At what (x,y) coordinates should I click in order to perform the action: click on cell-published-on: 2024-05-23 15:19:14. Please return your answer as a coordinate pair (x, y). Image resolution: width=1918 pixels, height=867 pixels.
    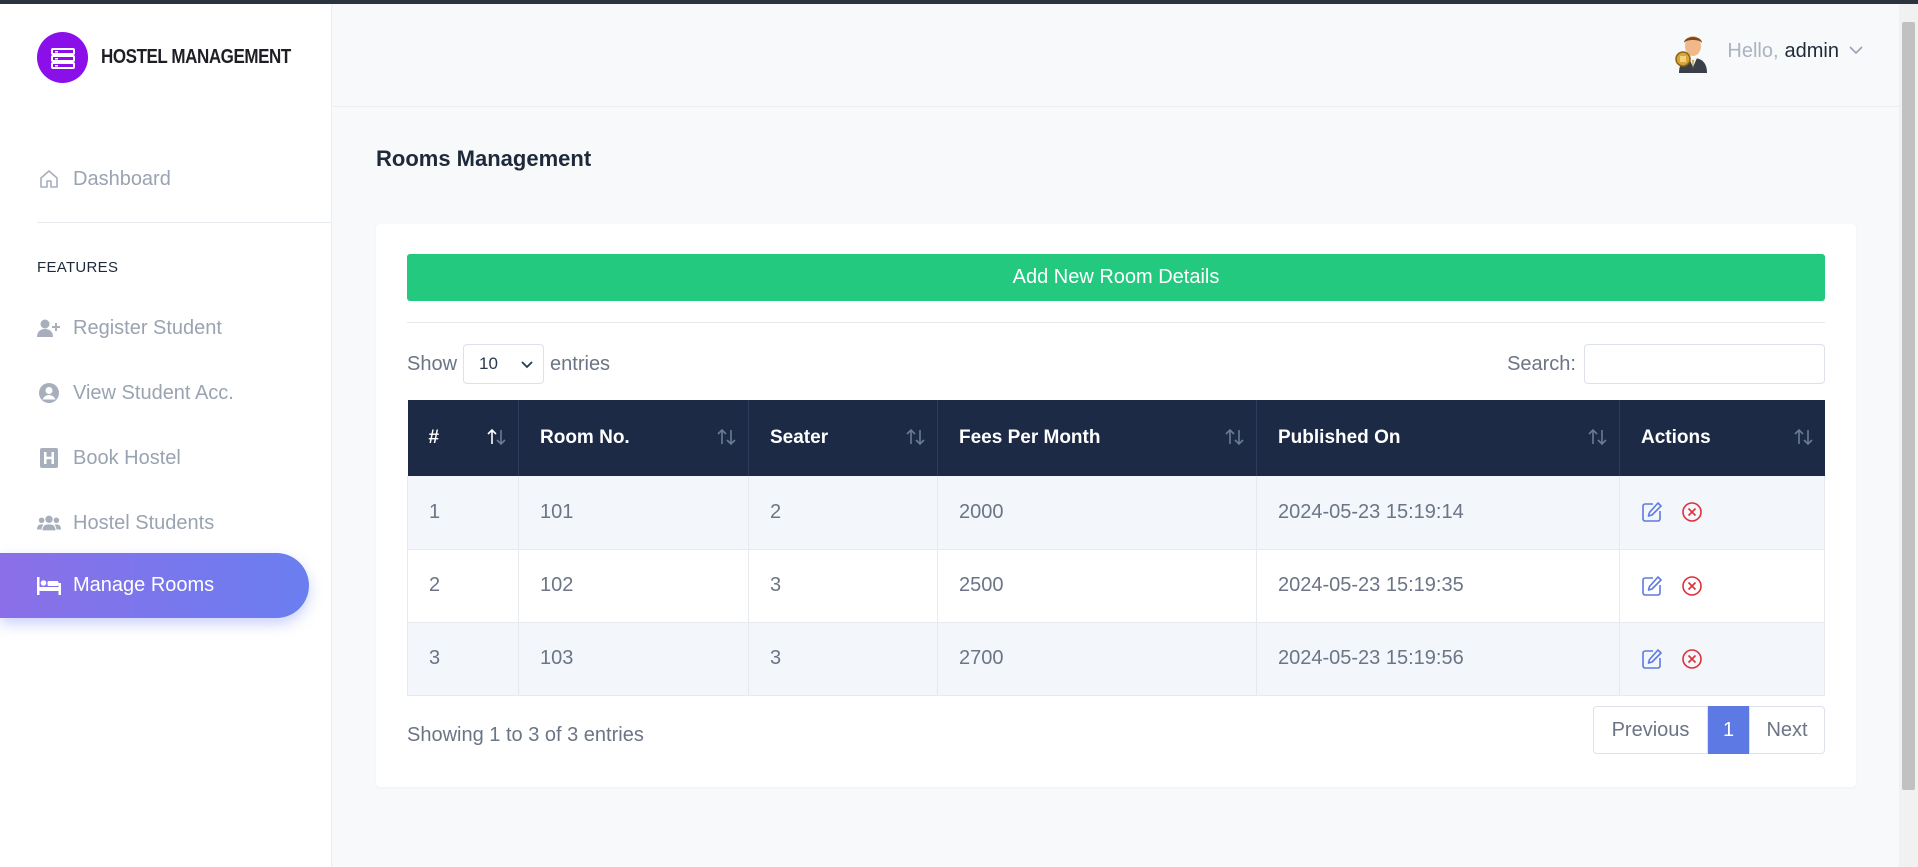
    Looking at the image, I should click on (1438, 513).